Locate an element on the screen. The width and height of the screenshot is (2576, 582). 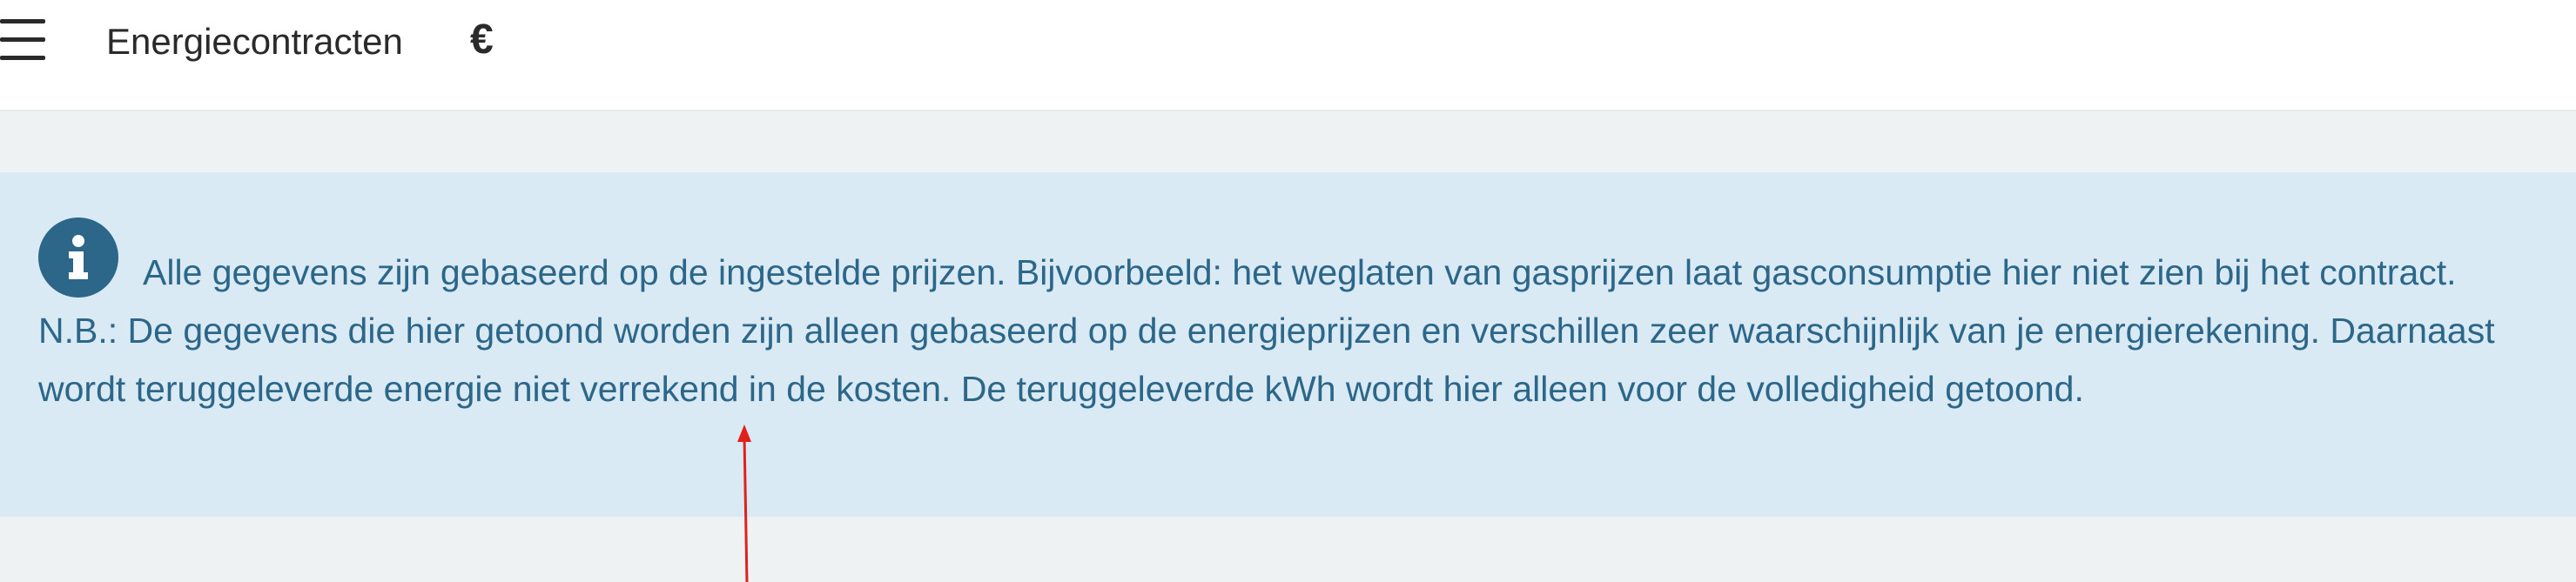
hamburger-menu-icon is located at coordinates (23, 41).